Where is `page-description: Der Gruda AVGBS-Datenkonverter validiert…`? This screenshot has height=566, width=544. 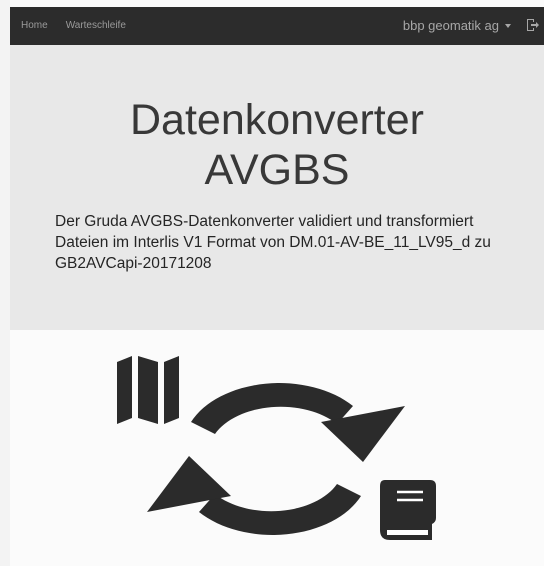
page-description: Der Gruda AVGBS-Datenkonverter validiert… is located at coordinates (273, 242).